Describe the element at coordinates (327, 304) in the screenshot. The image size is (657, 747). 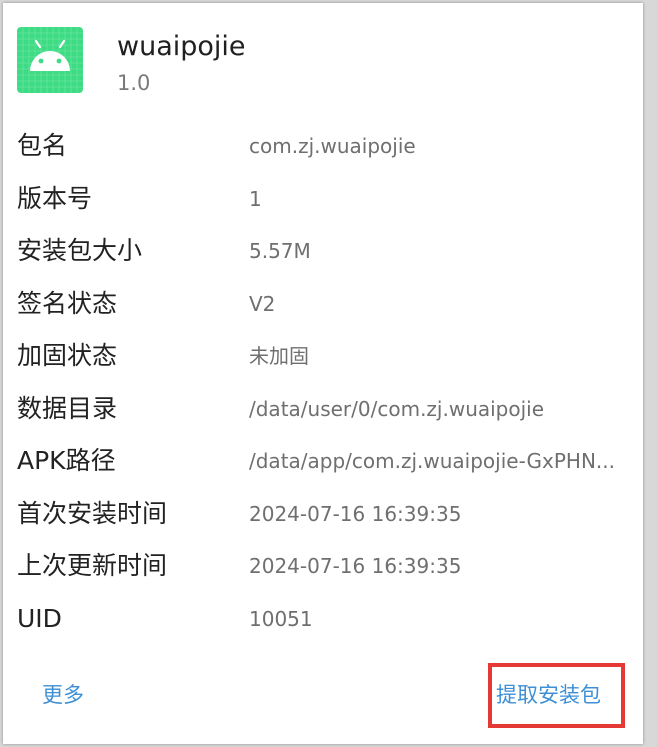
I see `info-row-signature-status: 签名状态 V2` at that location.